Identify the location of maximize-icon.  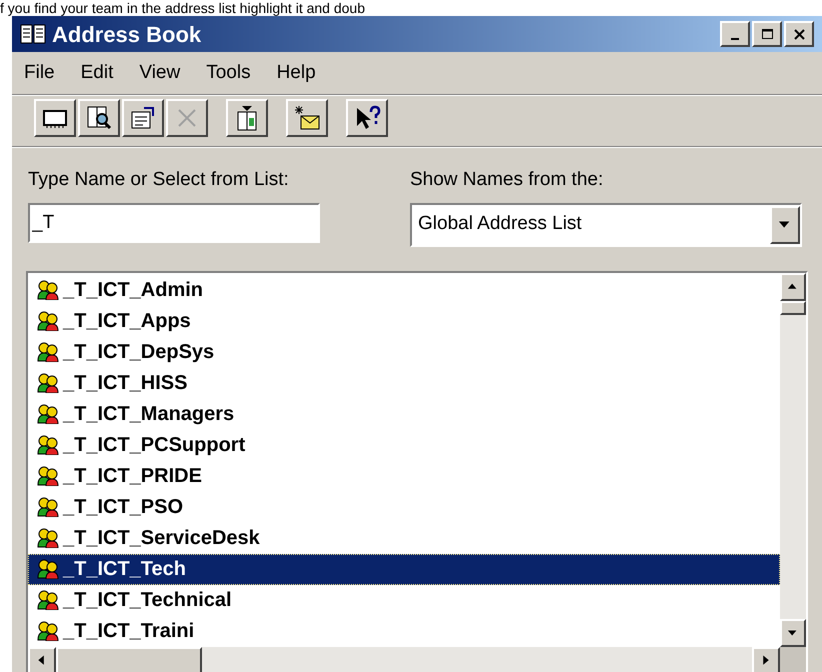
(767, 34).